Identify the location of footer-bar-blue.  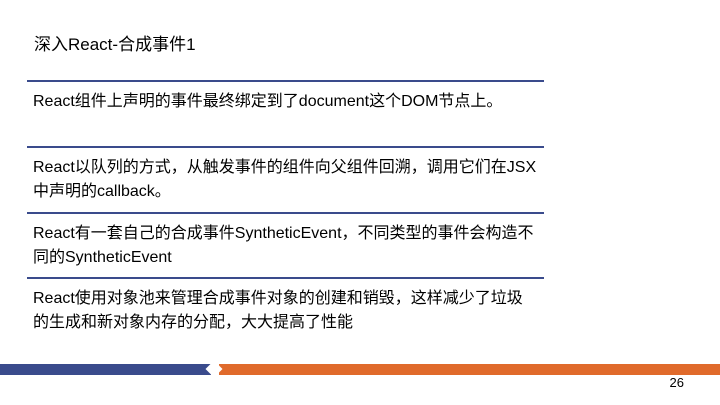
(105, 369).